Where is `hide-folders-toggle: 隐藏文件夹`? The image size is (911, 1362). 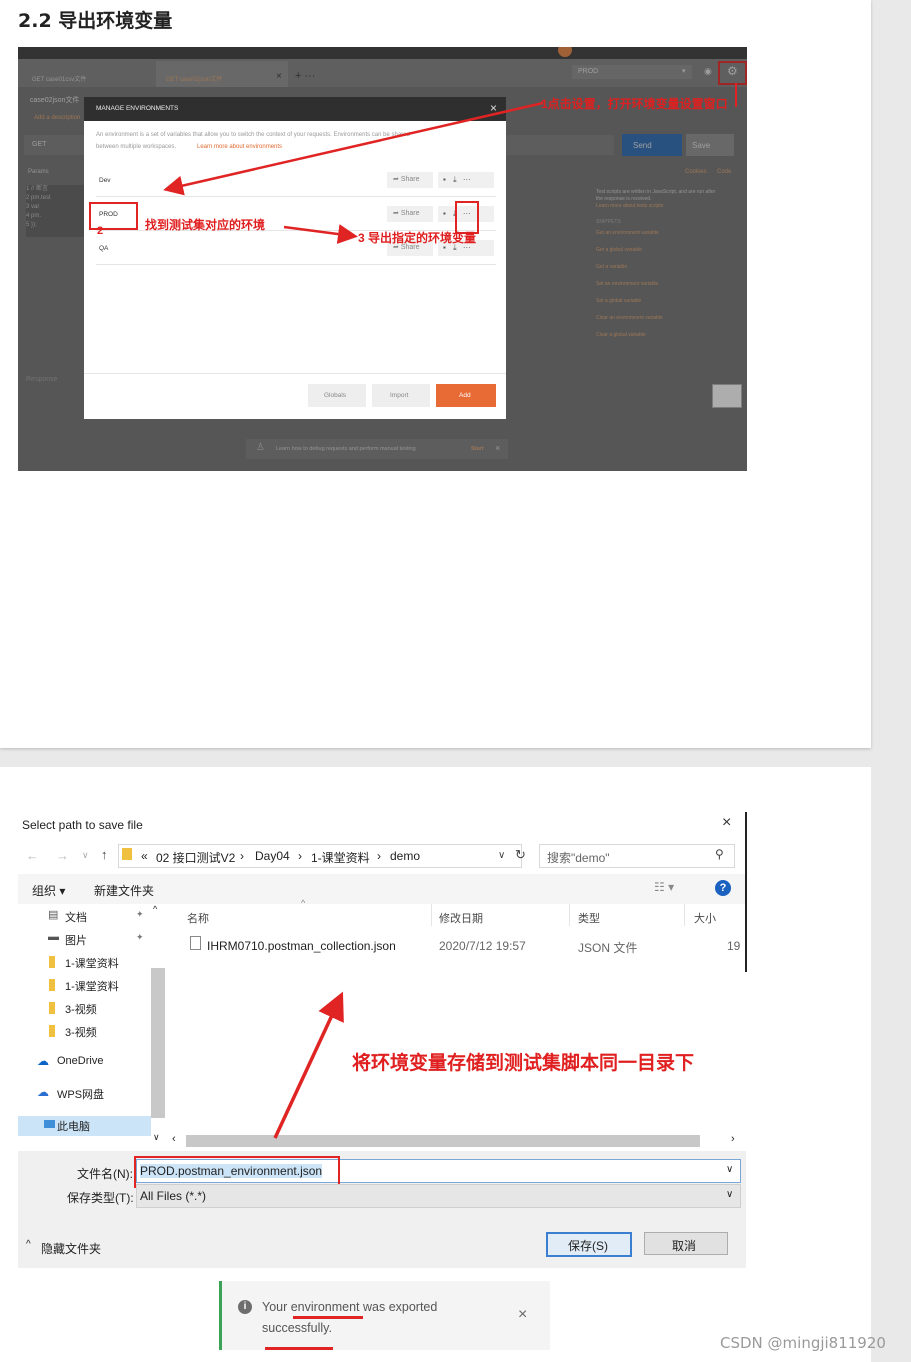 hide-folders-toggle: 隐藏文件夹 is located at coordinates (71, 1248).